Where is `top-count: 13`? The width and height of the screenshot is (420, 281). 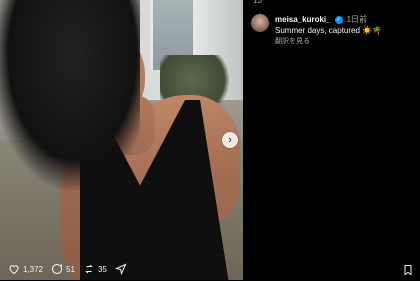 top-count: 13 is located at coordinates (257, 2).